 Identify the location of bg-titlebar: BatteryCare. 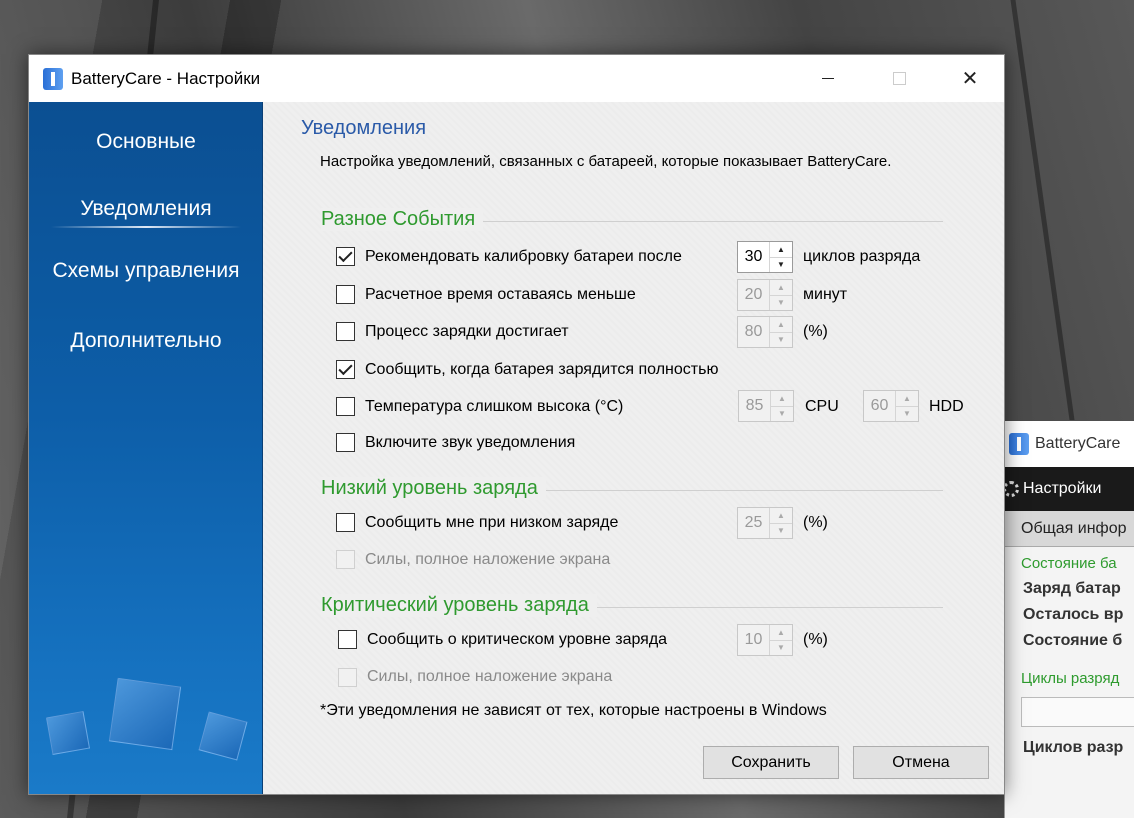
(1069, 444).